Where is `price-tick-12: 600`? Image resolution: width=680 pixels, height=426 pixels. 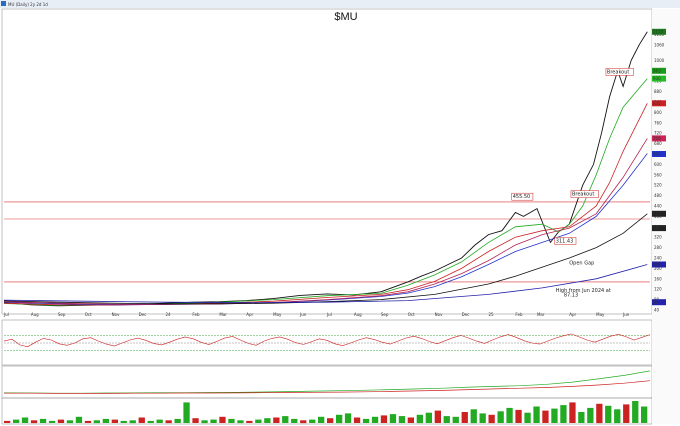
price-tick-12: 600 is located at coordinates (658, 164).